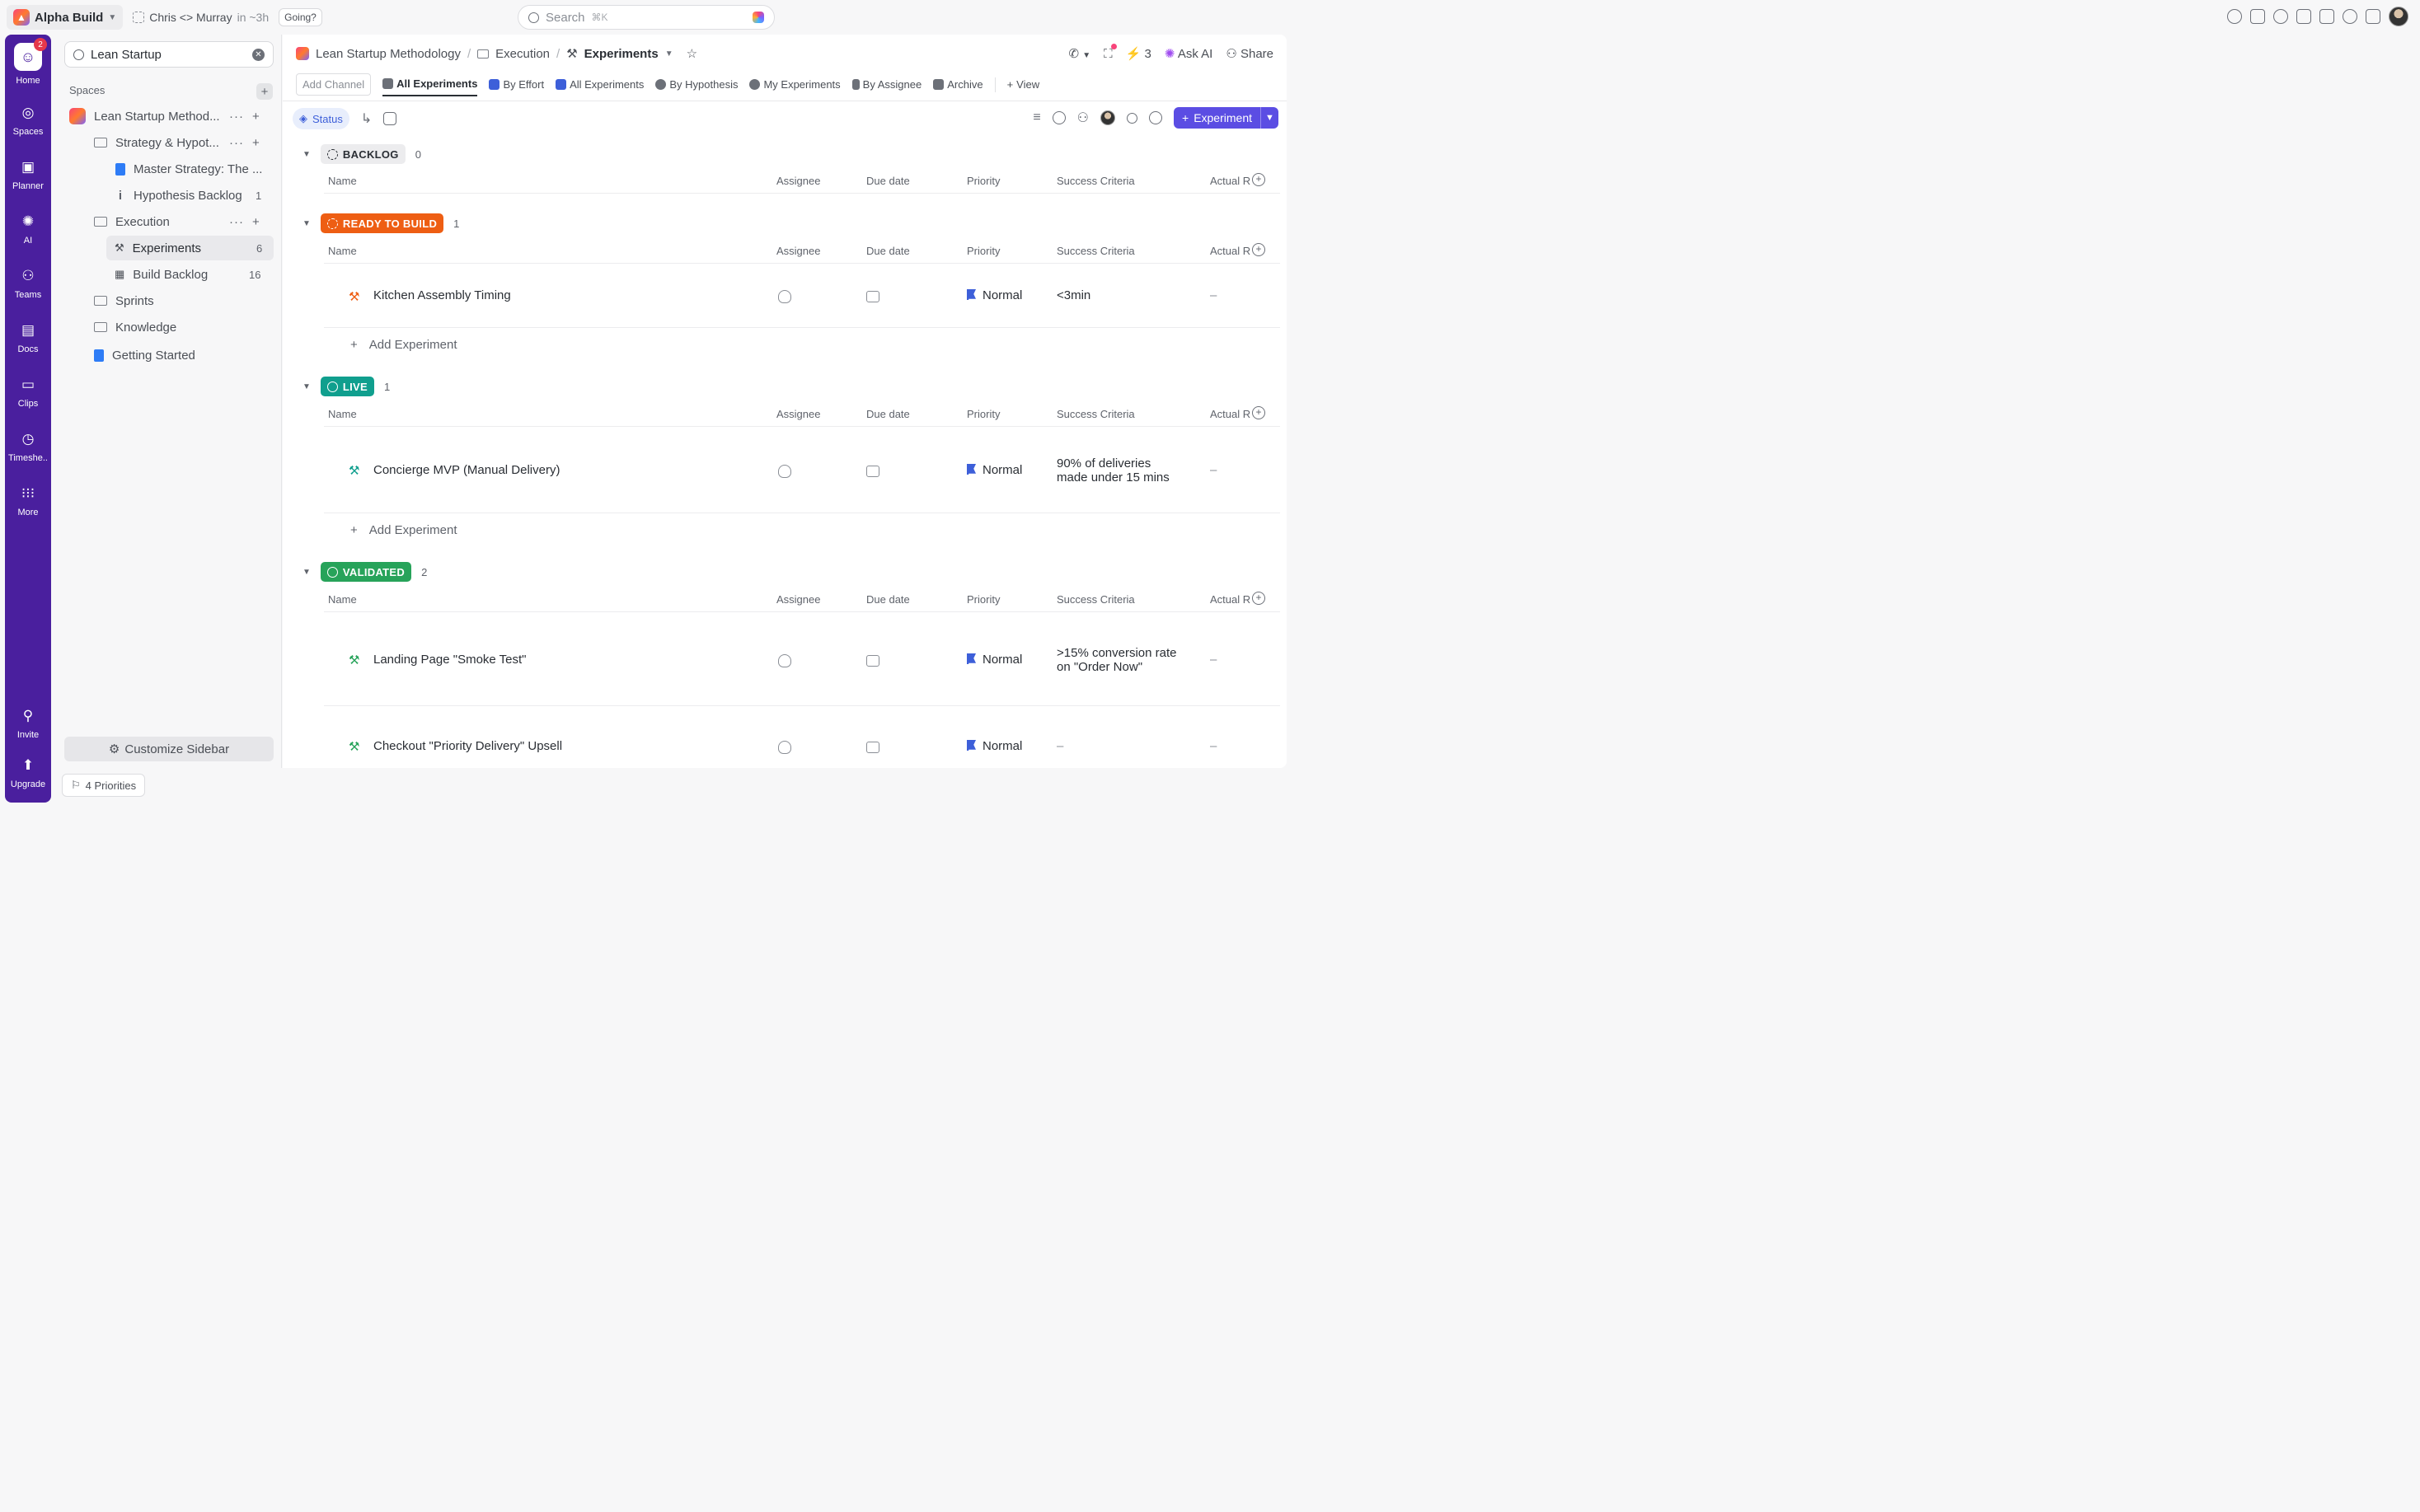 The height and width of the screenshot is (1512, 2420). Describe the element at coordinates (264, 91) in the screenshot. I see `add-space-button: +` at that location.